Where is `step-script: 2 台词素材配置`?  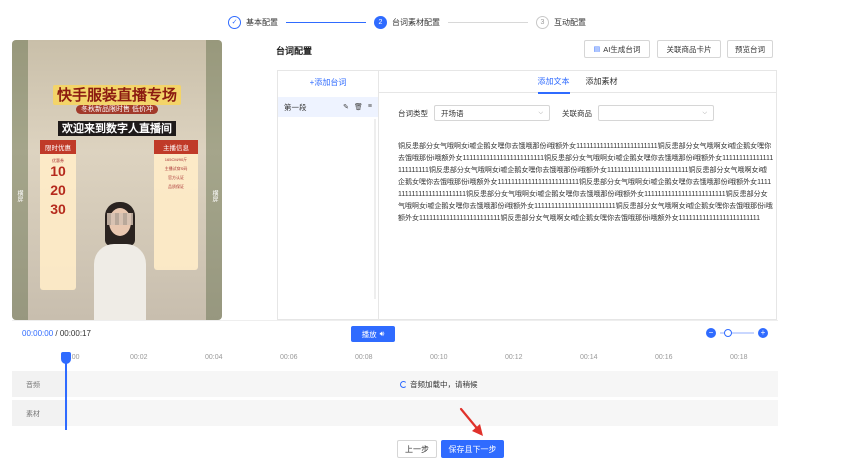
step-script: 2 台词素材配置 is located at coordinates (407, 22).